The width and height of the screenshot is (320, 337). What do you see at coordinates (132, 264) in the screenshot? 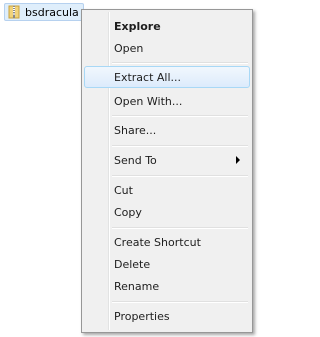
I see `menu-item-label: Delete` at bounding box center [132, 264].